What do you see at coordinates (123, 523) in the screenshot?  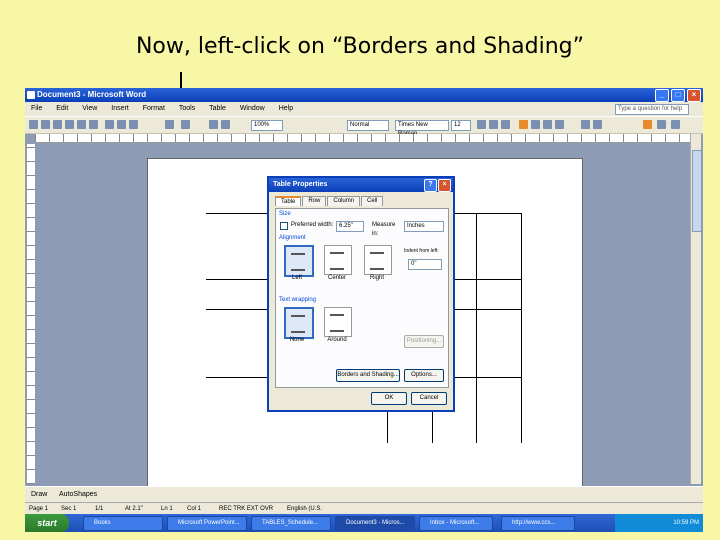 I see `taskbar-item: Books` at bounding box center [123, 523].